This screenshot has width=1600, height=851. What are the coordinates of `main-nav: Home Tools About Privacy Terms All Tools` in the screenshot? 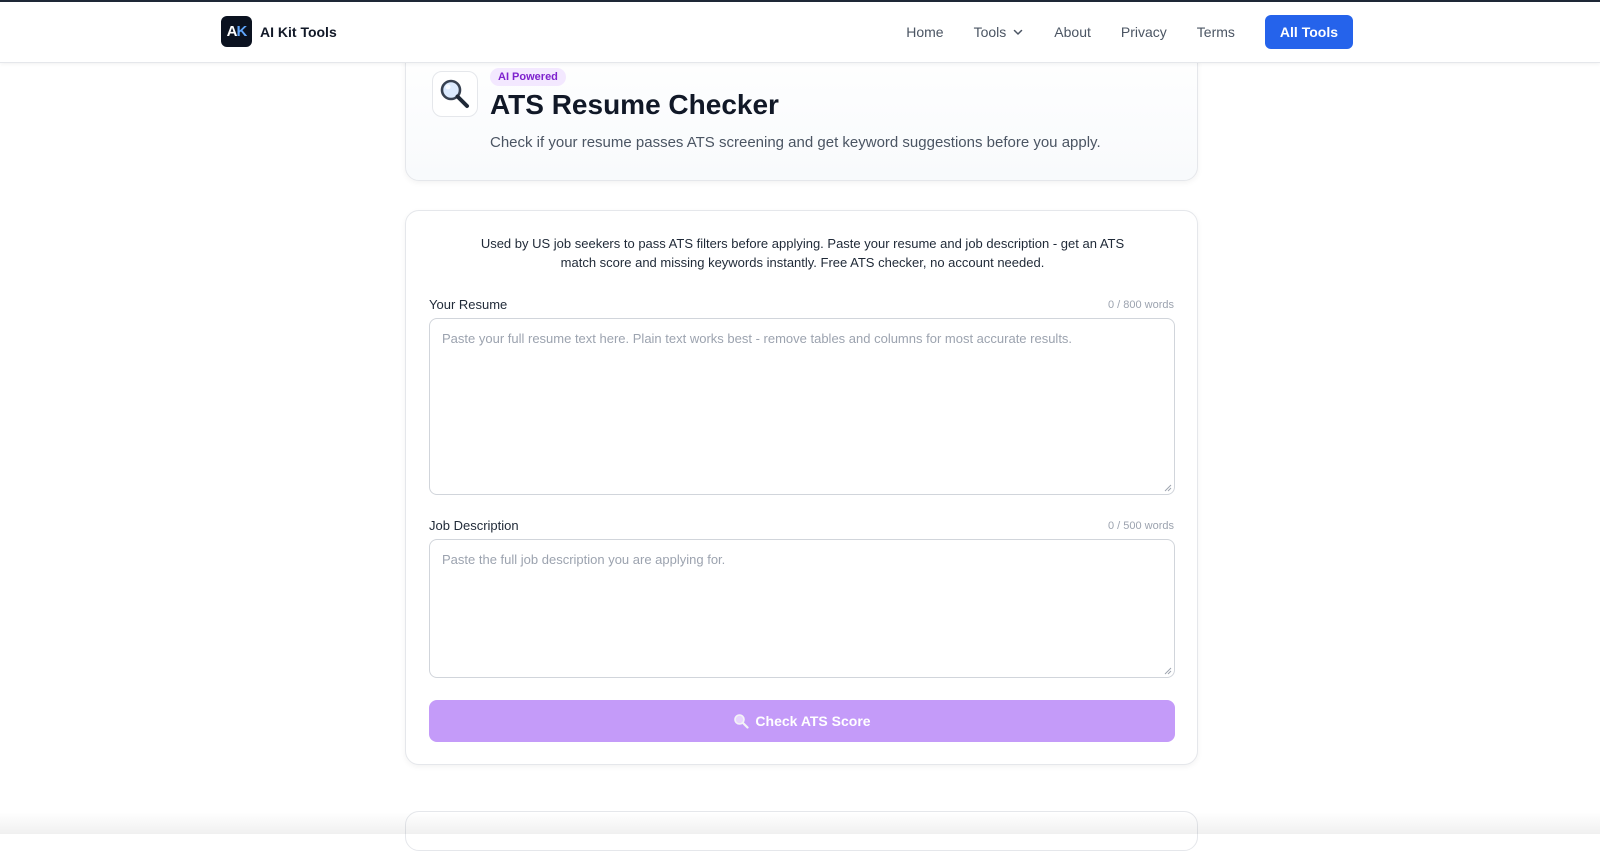 It's located at (1114, 32).